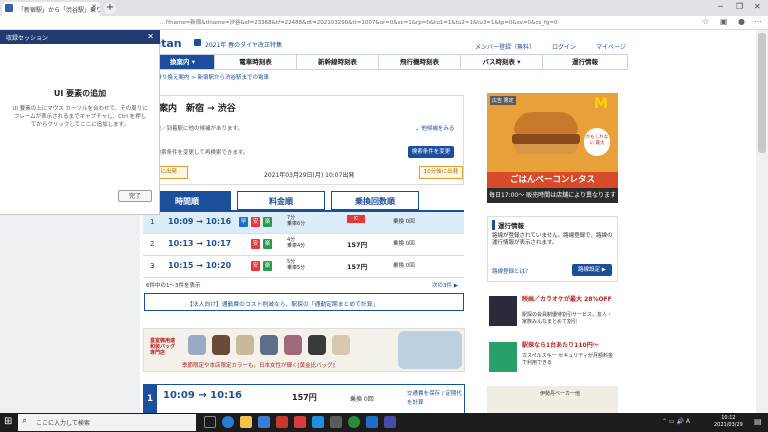 This screenshot has width=768, height=432. I want to click on bag-ad-shop: 皇室御用達 和装バッグ専門店, so click(163, 347).